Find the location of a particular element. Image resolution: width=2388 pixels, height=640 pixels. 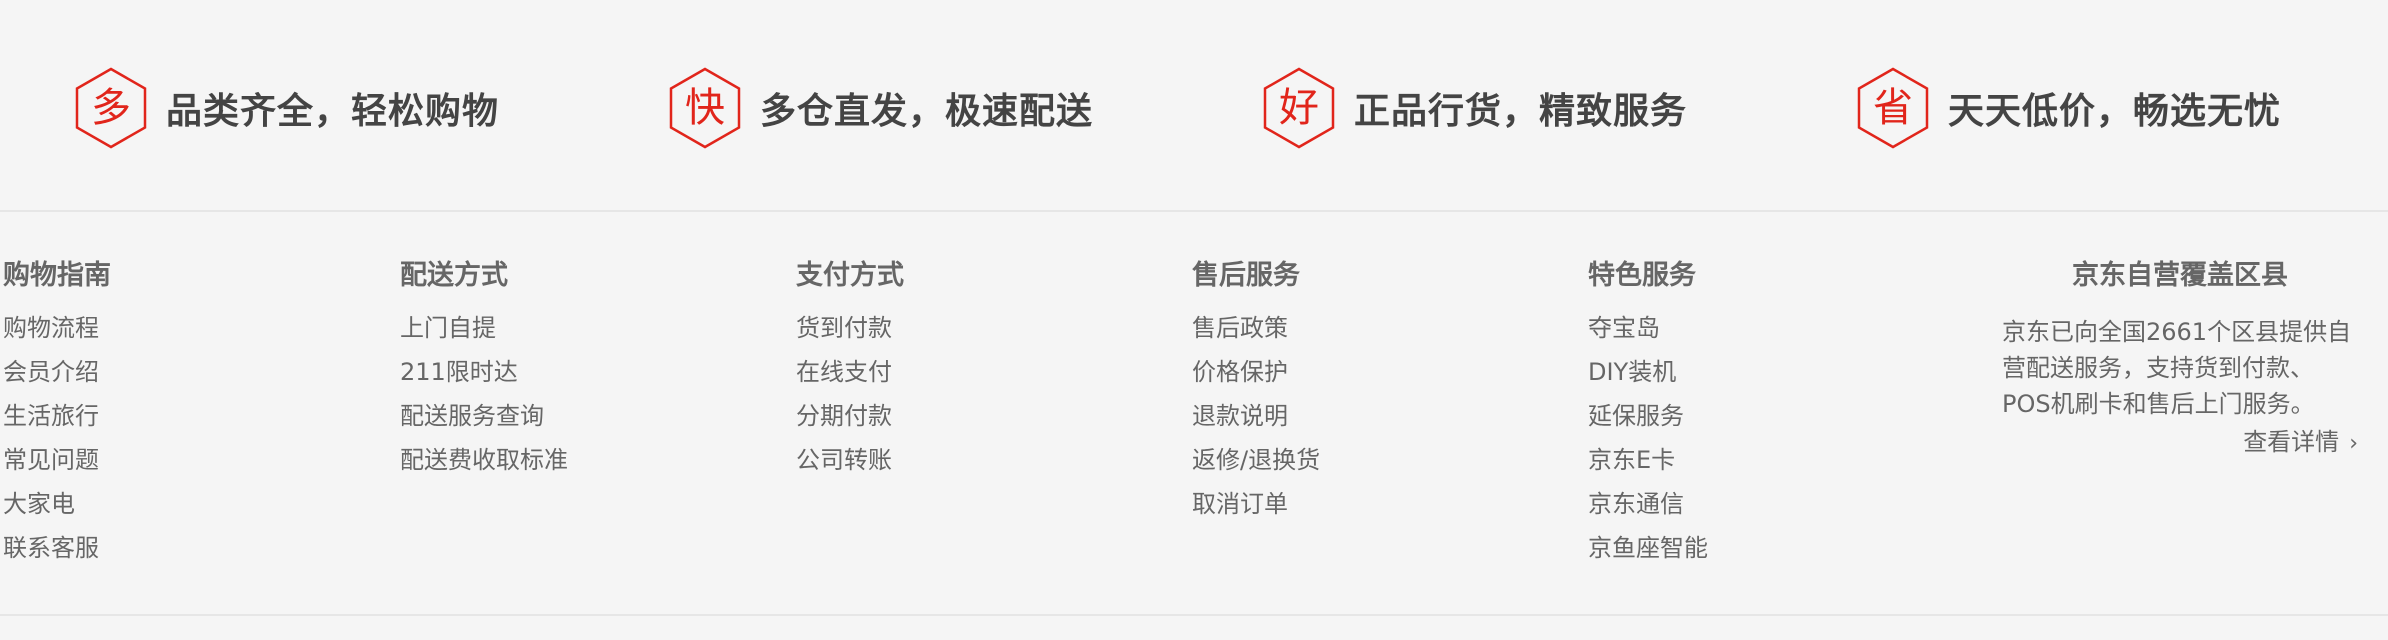

footer-link: 分期付款 is located at coordinates (850, 416).